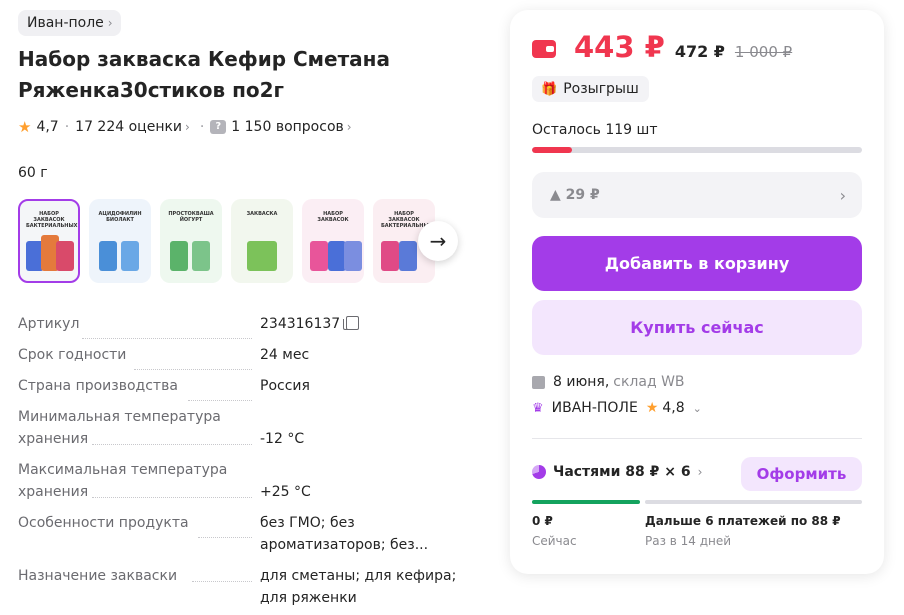 This screenshot has width=904, height=615. What do you see at coordinates (285, 492) in the screenshot?
I see `spec-value: +25 °C` at bounding box center [285, 492].